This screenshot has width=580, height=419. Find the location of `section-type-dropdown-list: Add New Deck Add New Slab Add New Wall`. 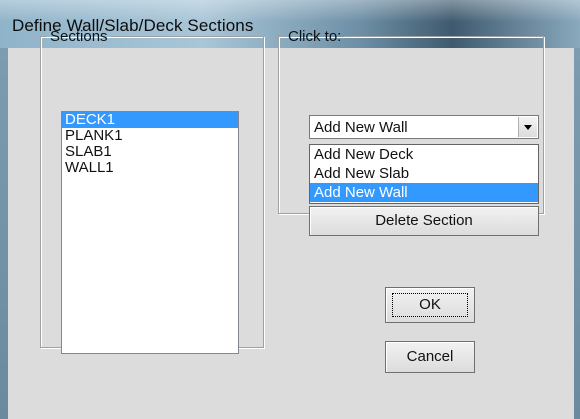

section-type-dropdown-list: Add New Deck Add New Slab Add New Wall is located at coordinates (424, 174).